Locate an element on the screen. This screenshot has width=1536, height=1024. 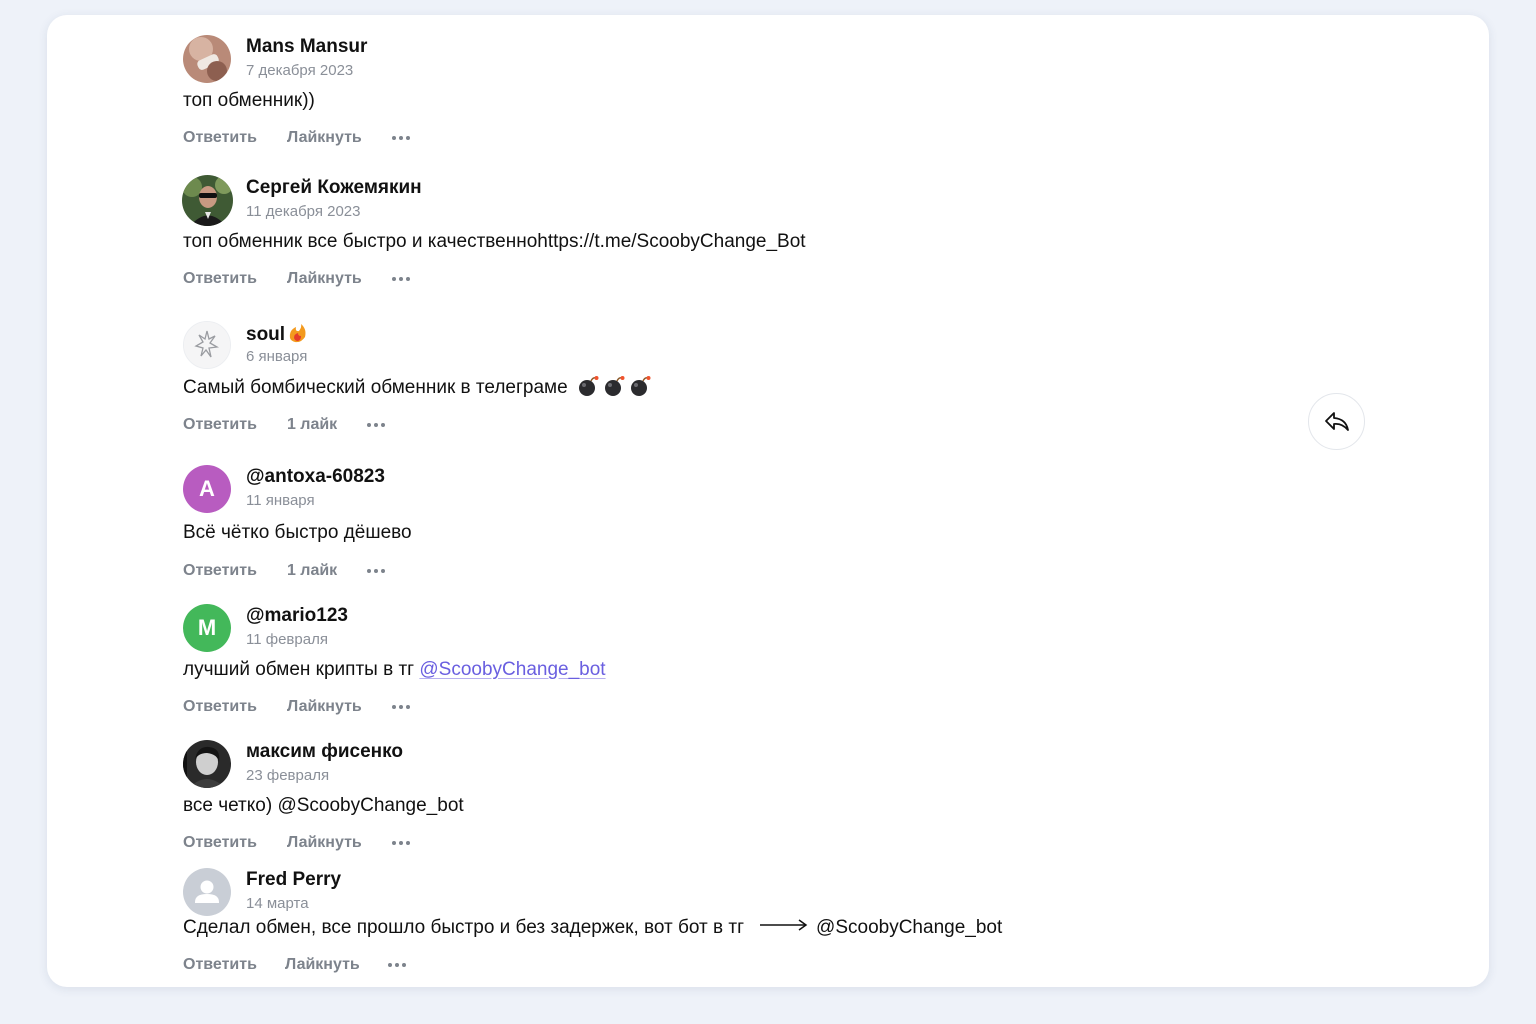
flame-emoji-icon is located at coordinates (297, 333).